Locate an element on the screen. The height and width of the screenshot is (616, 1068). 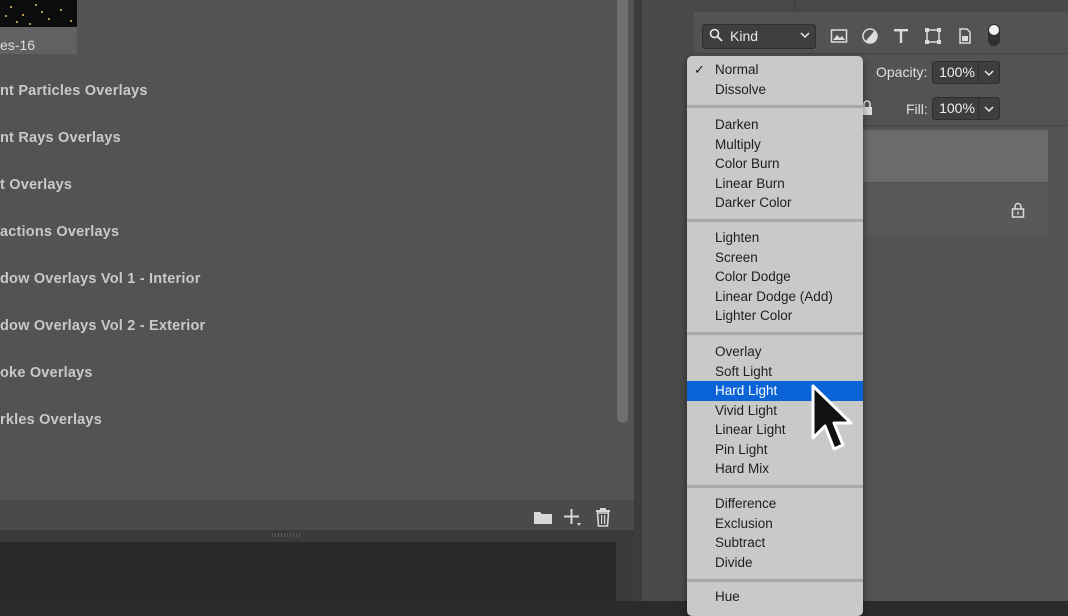
panel-divider is located at coordinates (638, 300).